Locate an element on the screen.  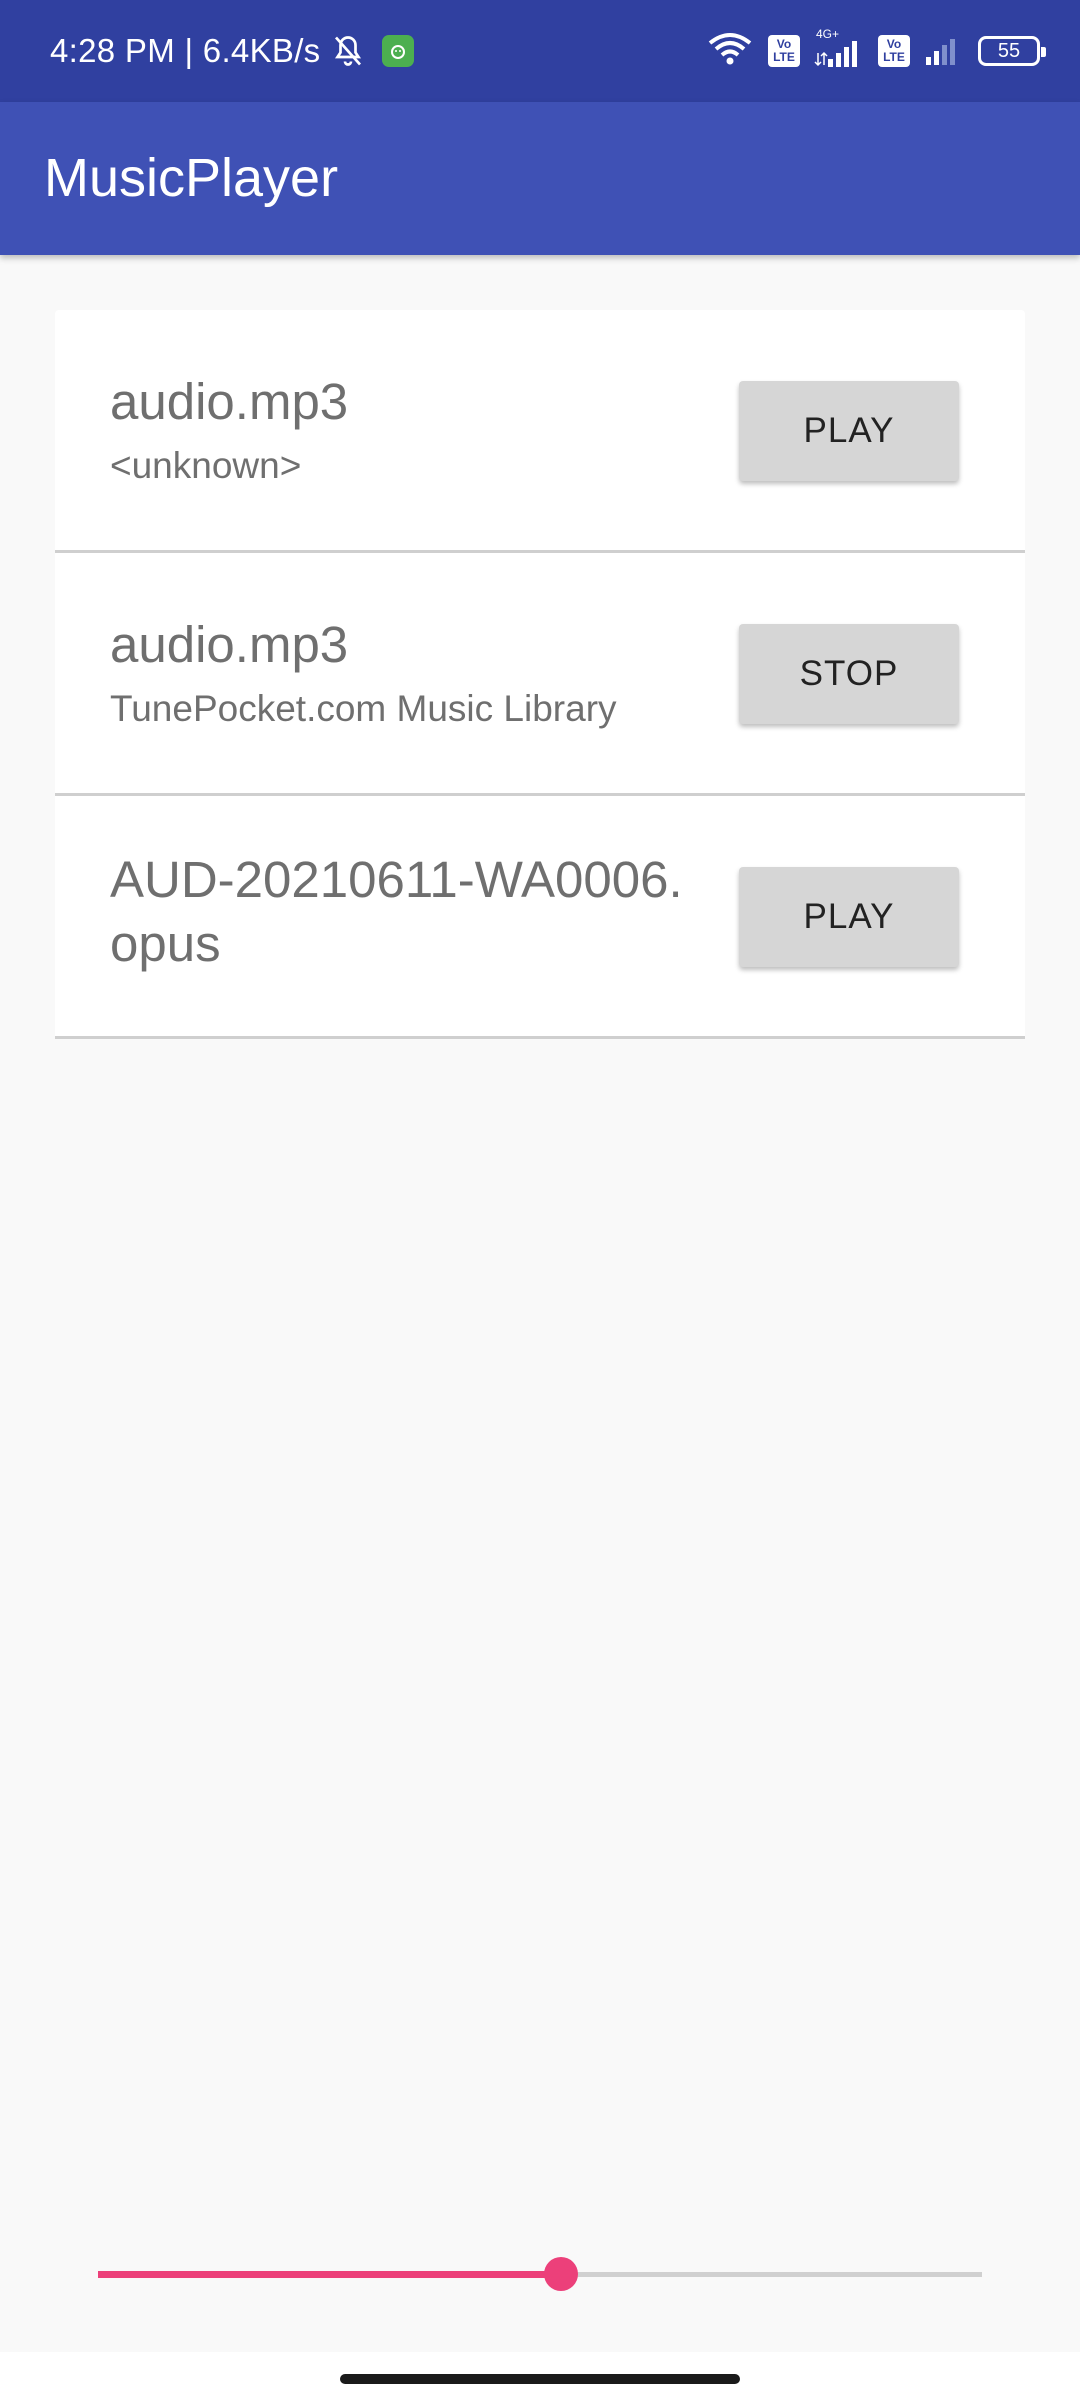
bell-off-icon is located at coordinates (348, 51).